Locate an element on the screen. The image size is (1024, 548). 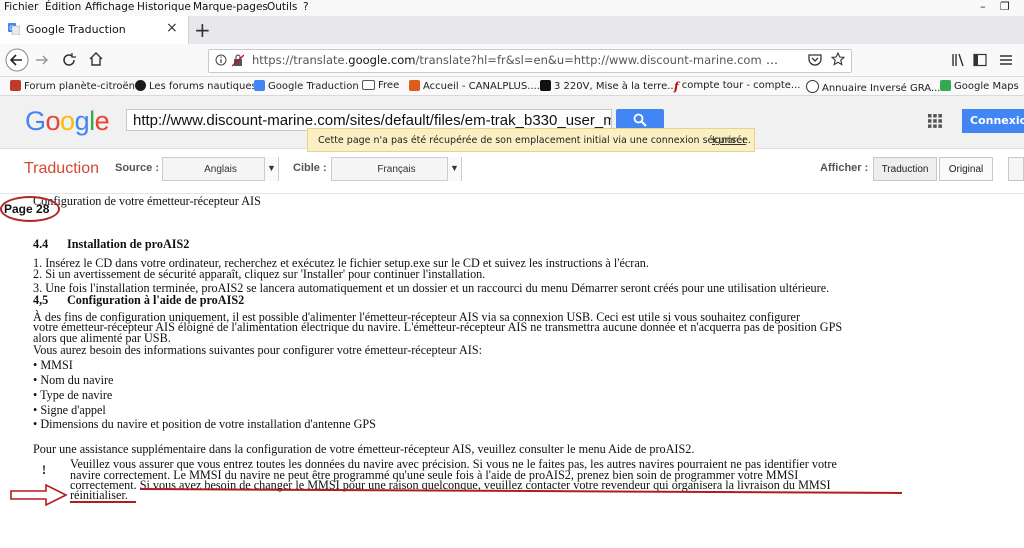
globe-icon is located at coordinates (812, 86).